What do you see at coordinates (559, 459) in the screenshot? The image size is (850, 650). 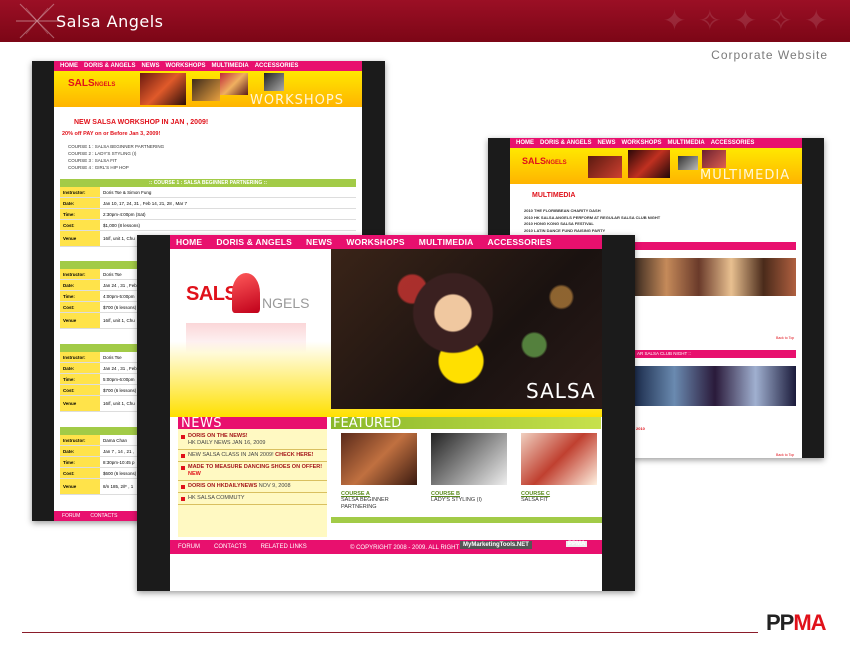 I see `course-c-photo` at bounding box center [559, 459].